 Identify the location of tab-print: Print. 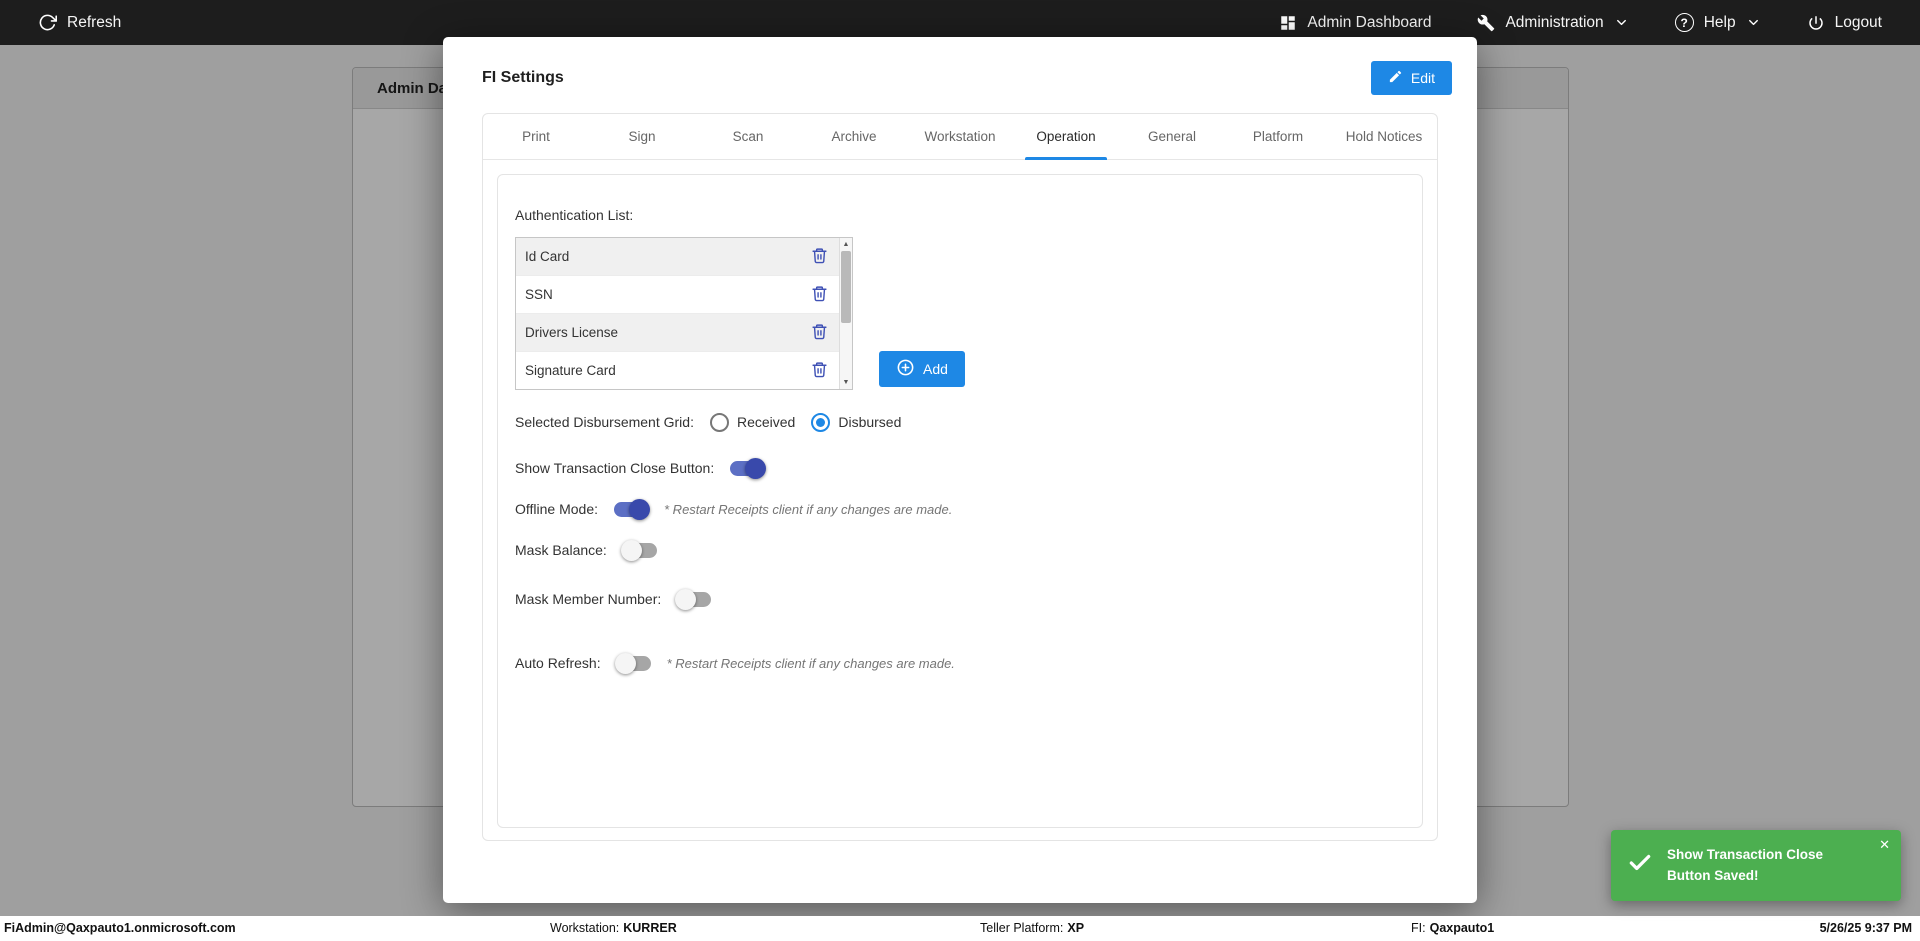
(536, 136).